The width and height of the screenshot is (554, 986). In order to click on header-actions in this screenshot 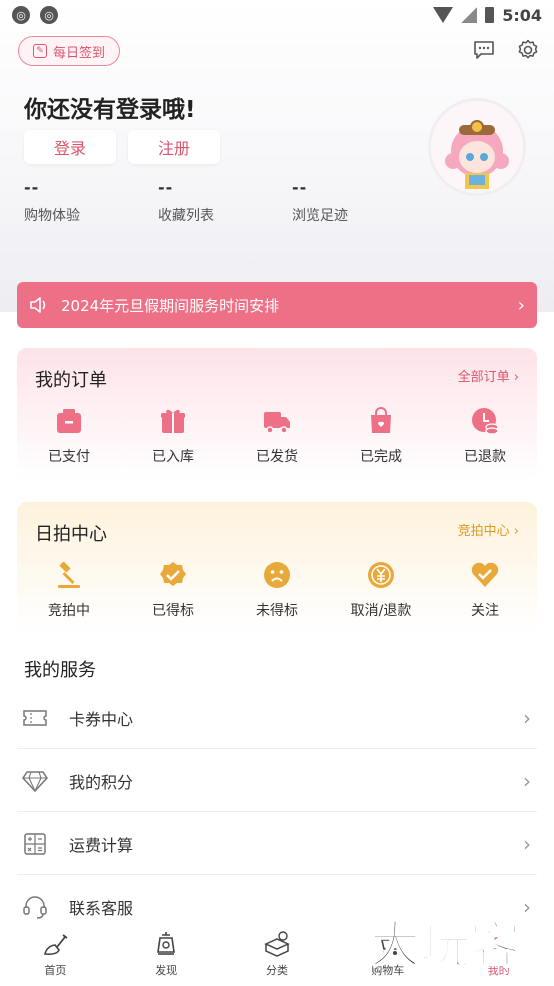, I will do `click(506, 50)`.